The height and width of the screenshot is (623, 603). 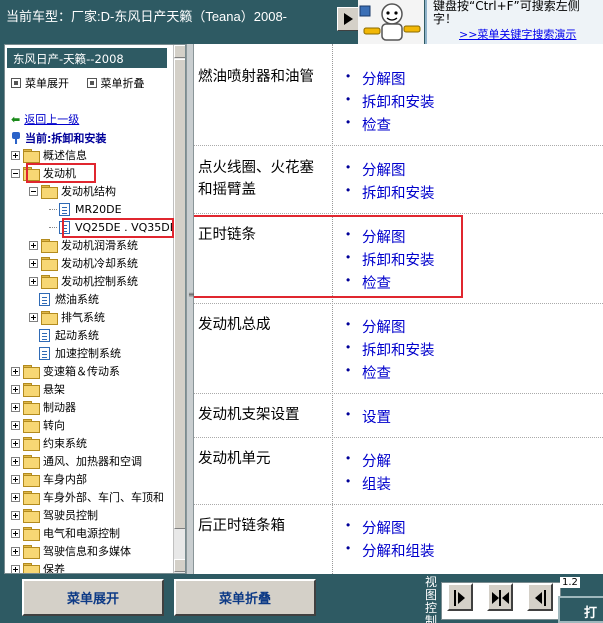 What do you see at coordinates (85, 209) in the screenshot?
I see `tree-item-mr20de: MR20DE` at bounding box center [85, 209].